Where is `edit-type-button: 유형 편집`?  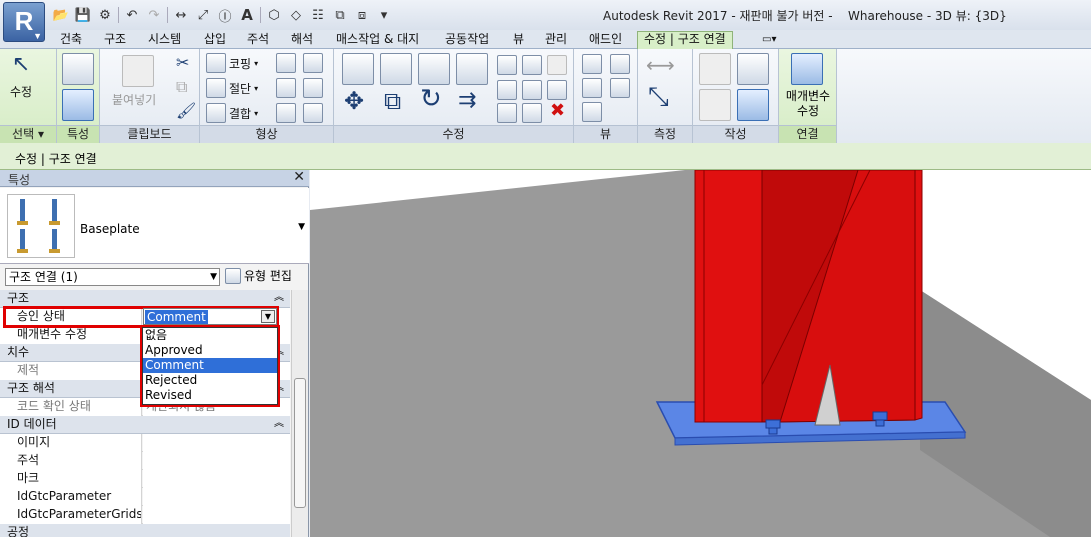
edit-type-button: 유형 편집 is located at coordinates (258, 275).